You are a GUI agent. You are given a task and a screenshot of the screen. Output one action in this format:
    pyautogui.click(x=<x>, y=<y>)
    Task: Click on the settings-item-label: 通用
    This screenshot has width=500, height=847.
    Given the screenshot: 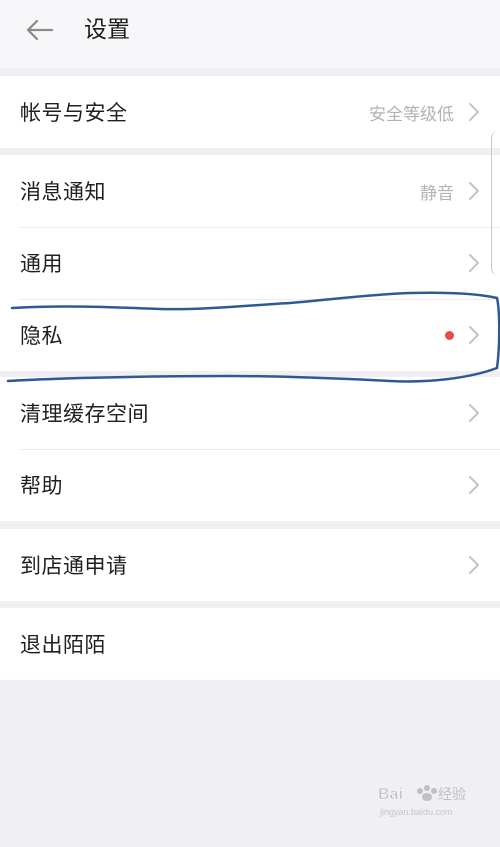 What is the action you would take?
    pyautogui.click(x=41, y=264)
    